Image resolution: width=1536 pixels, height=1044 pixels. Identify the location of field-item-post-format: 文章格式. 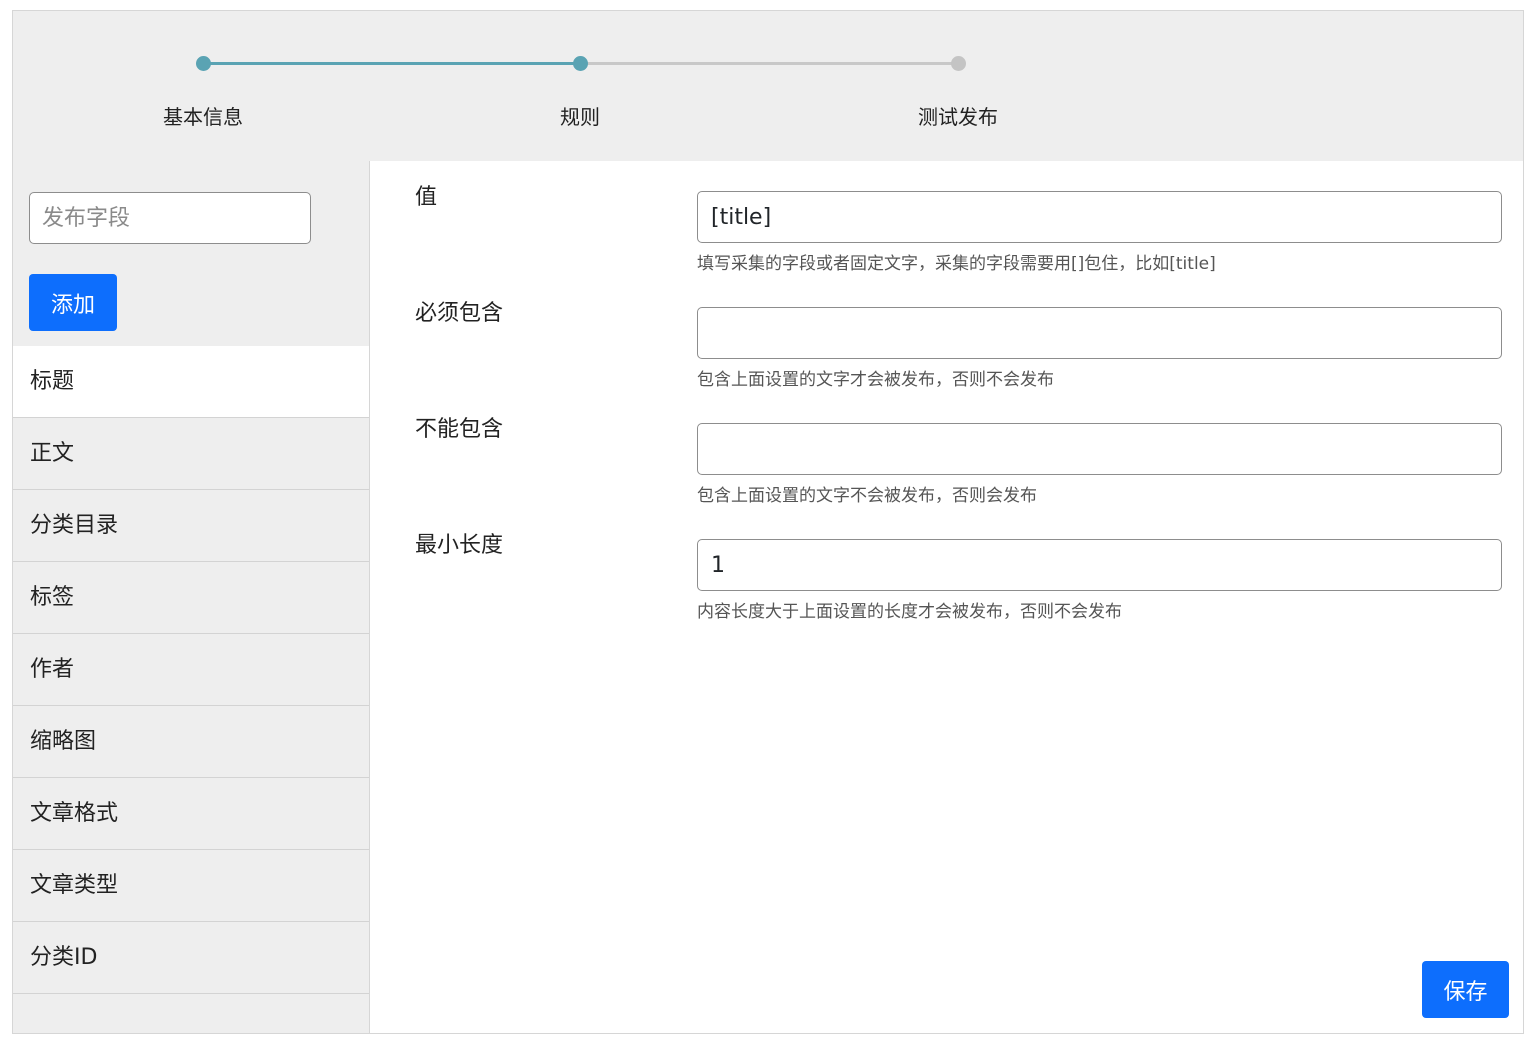
(191, 814).